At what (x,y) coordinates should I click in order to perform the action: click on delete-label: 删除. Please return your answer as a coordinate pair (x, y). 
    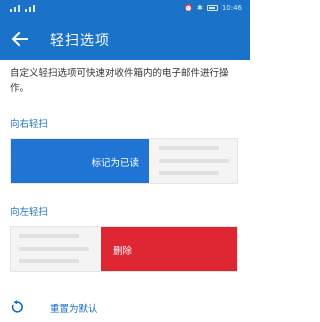
    Looking at the image, I should click on (123, 251).